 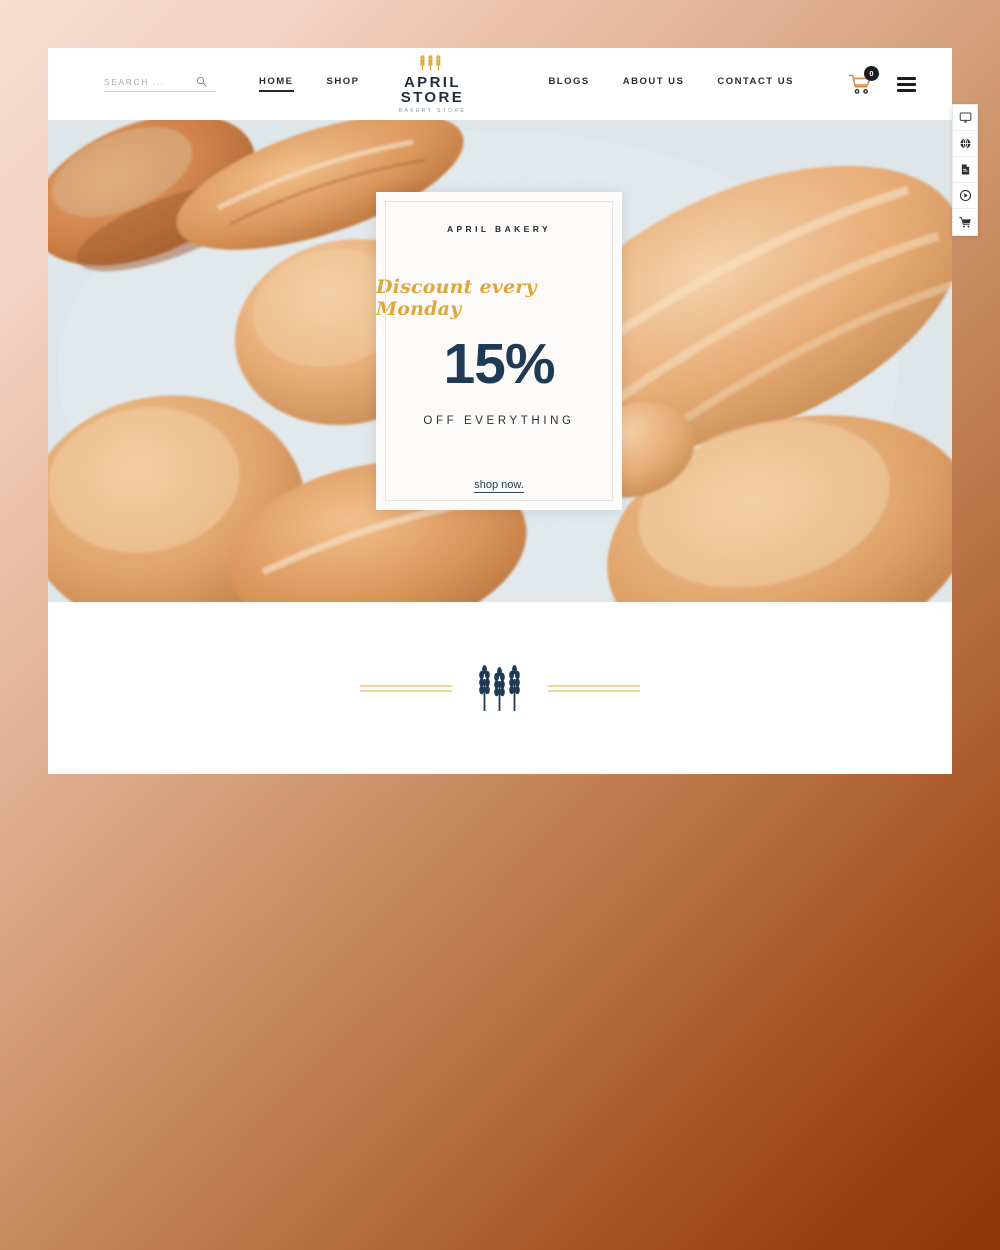 What do you see at coordinates (499, 486) in the screenshot?
I see `shop-now-link: shop now.` at bounding box center [499, 486].